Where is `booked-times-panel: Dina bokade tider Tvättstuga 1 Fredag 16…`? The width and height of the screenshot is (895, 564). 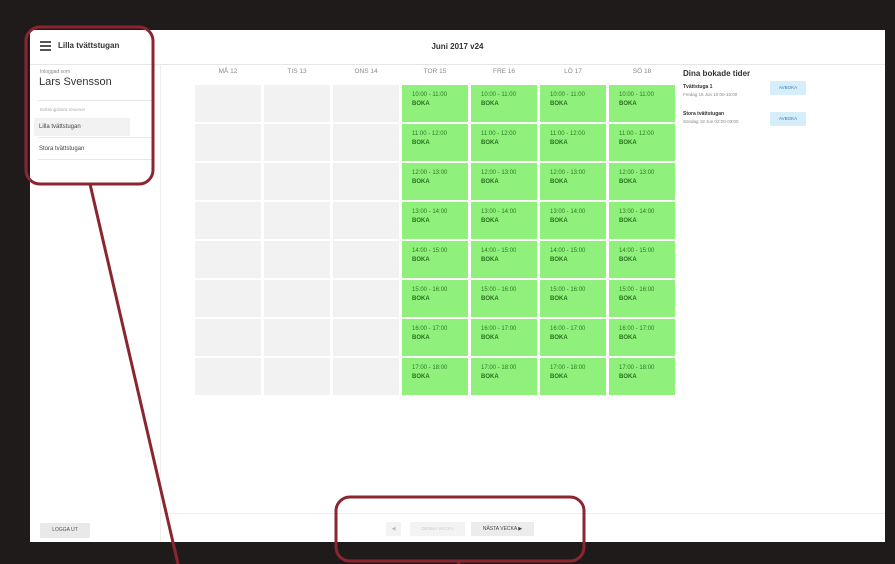 booked-times-panel: Dina bokade tider Tvättstuga 1 Fredag 16… is located at coordinates (778, 127).